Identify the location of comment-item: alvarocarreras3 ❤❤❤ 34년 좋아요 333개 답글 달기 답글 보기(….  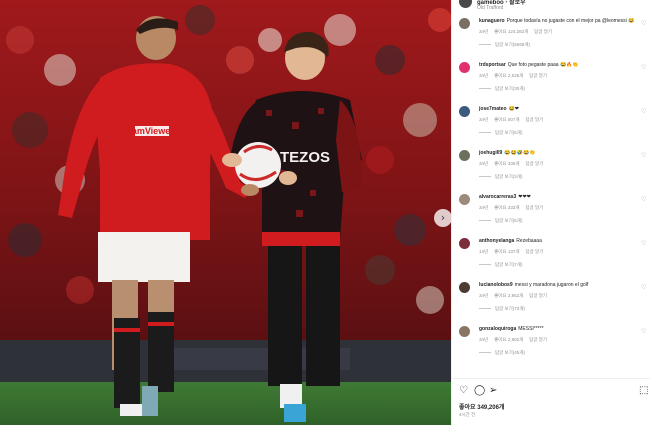
(551, 215).